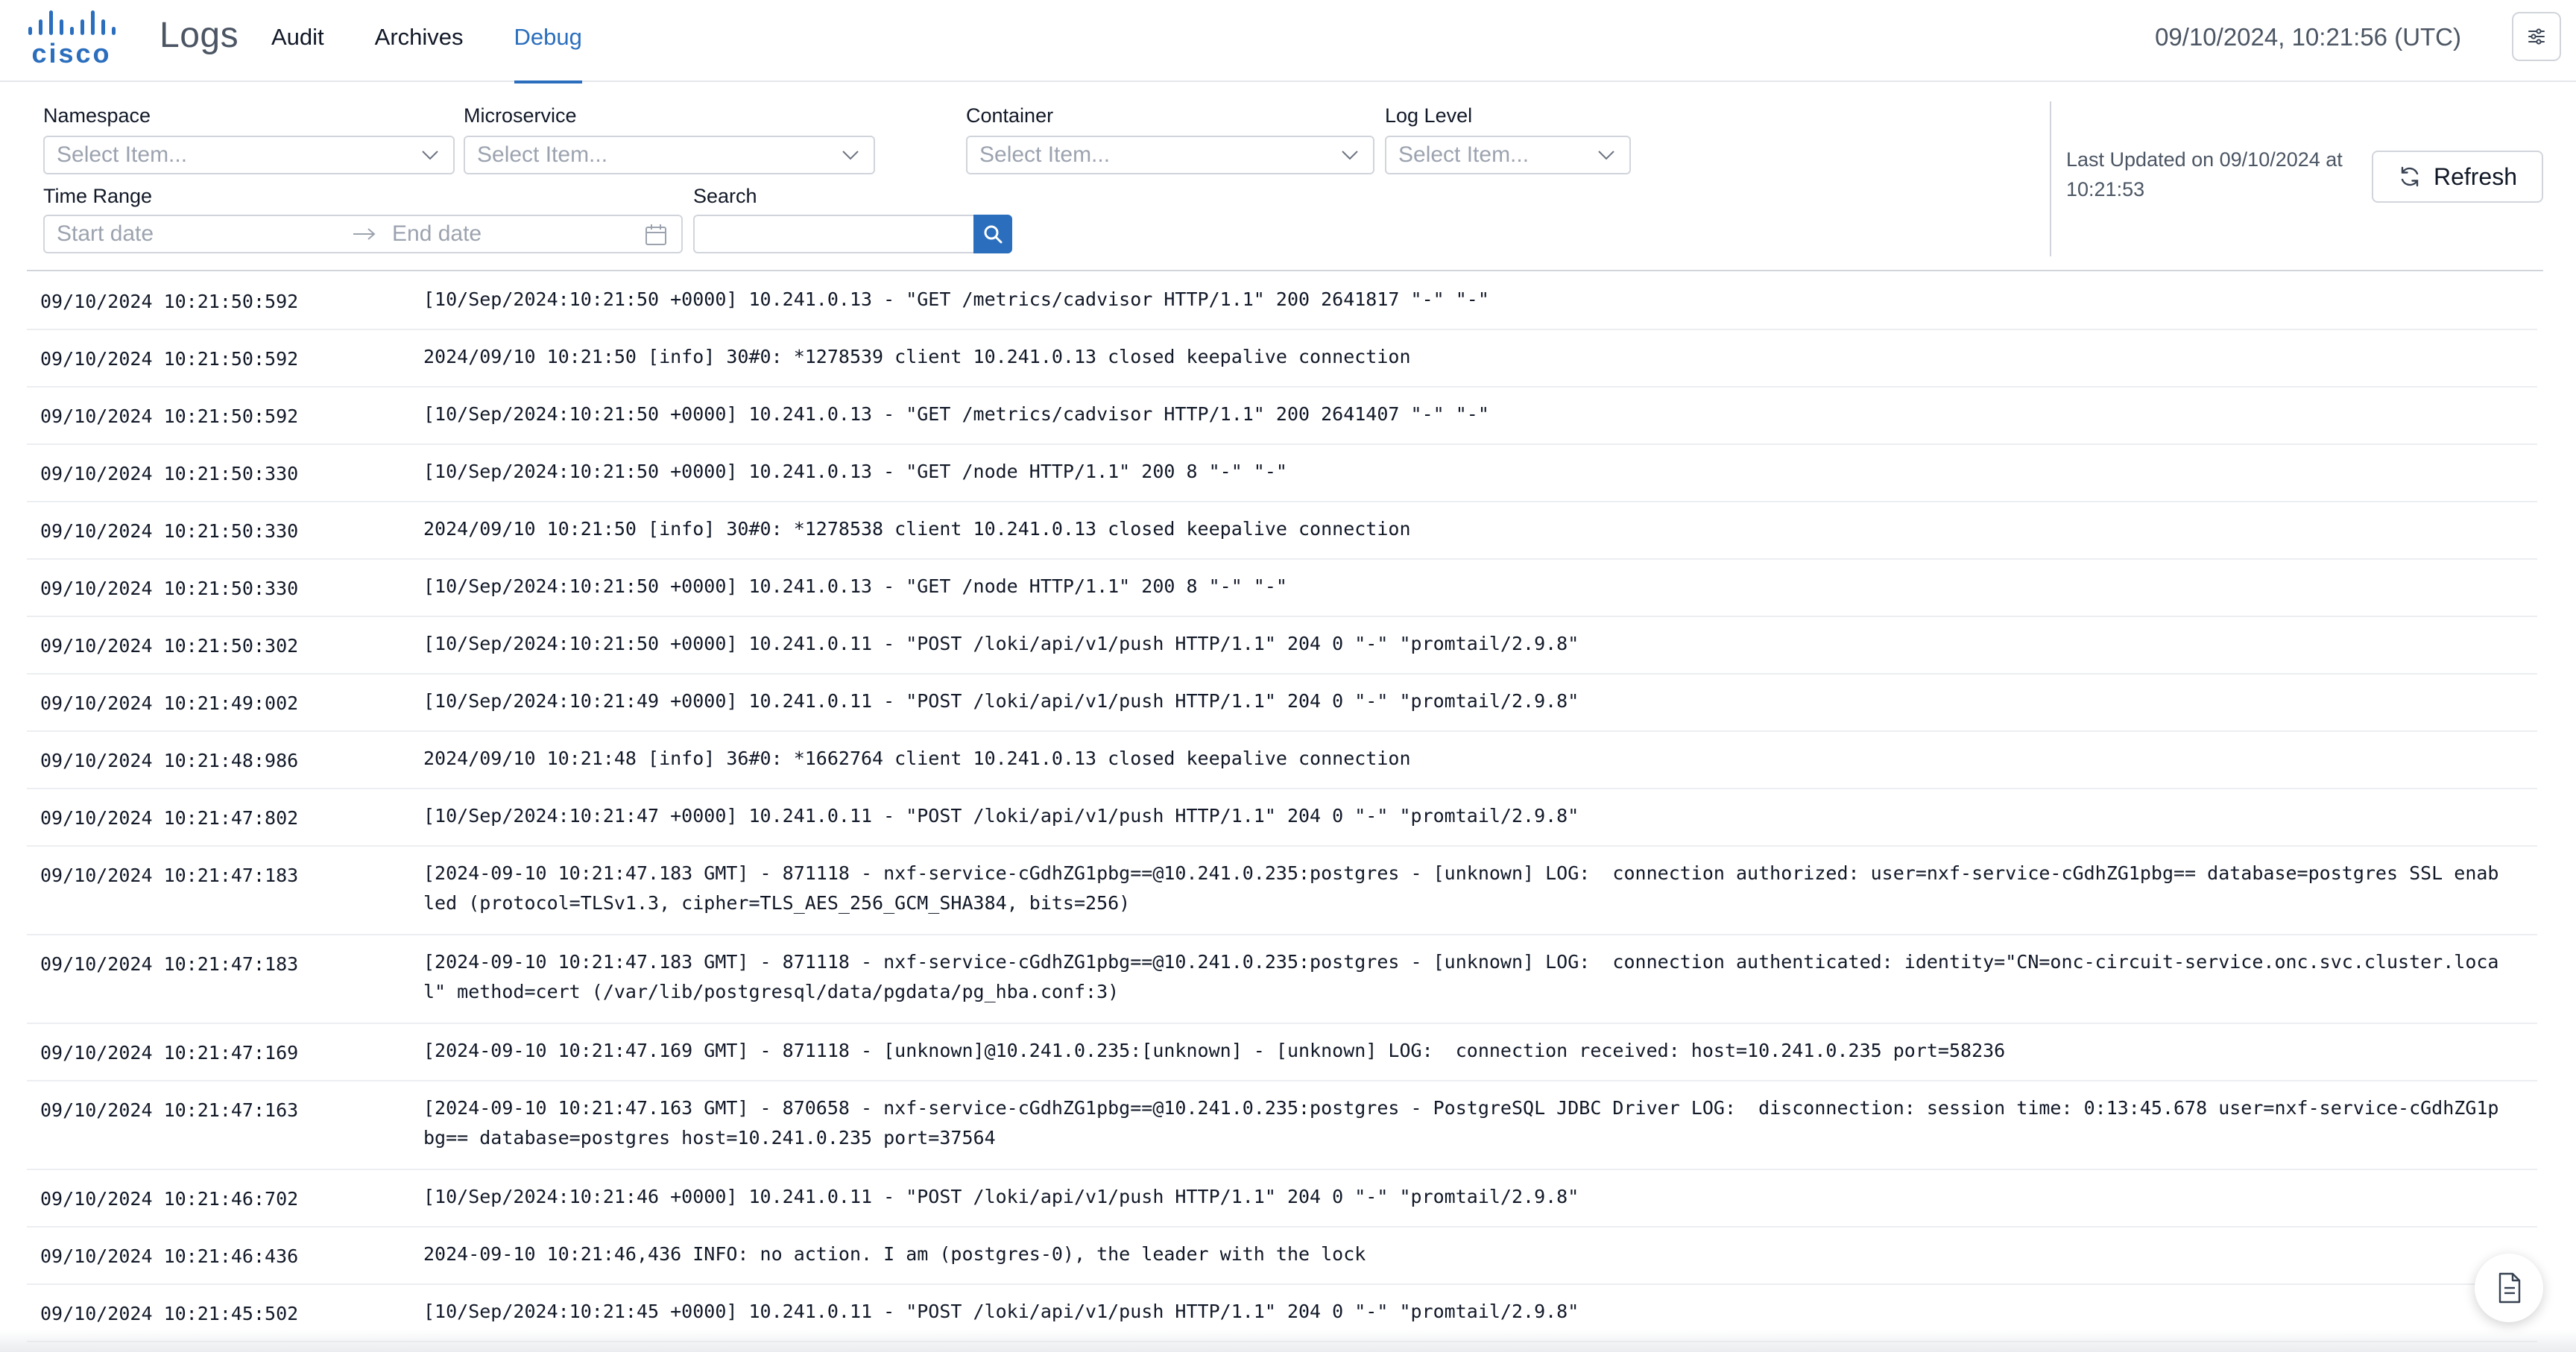 This screenshot has width=2576, height=1352. I want to click on search-label: Search, so click(725, 196).